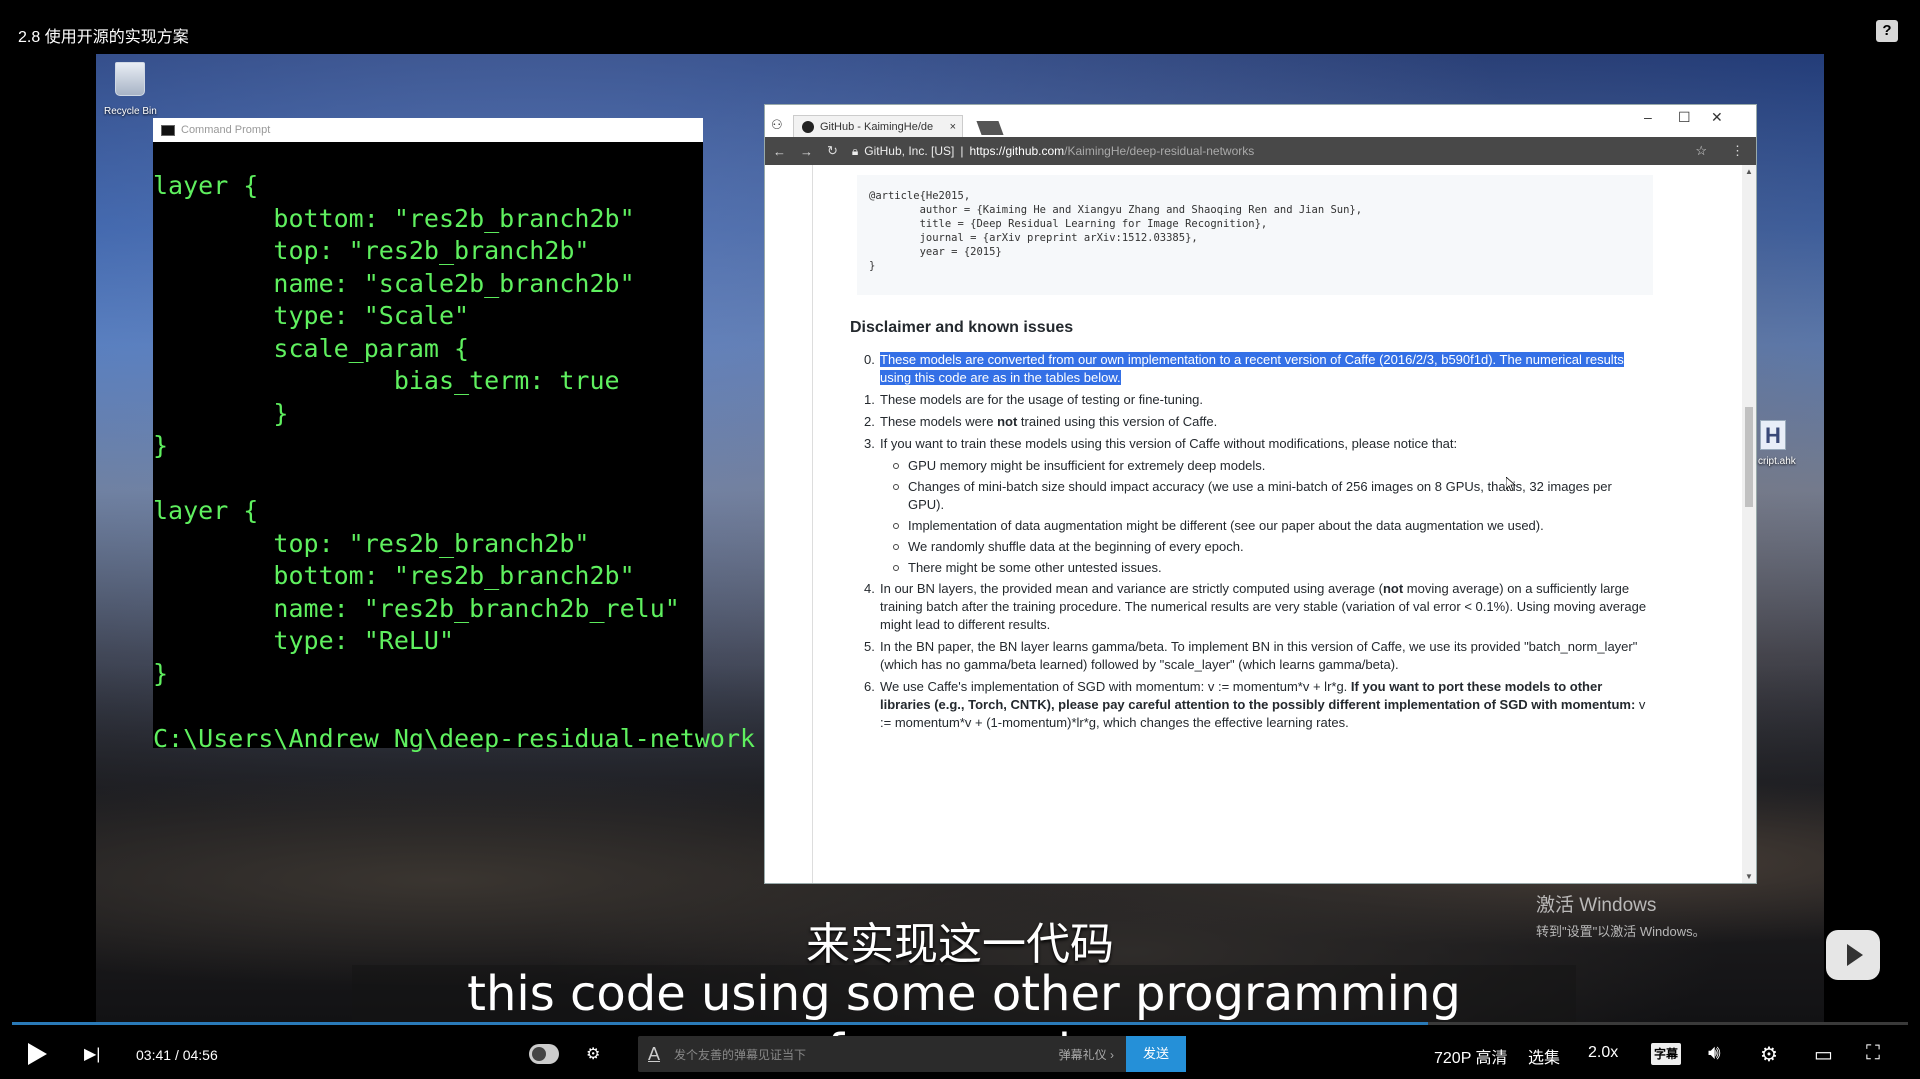 The width and height of the screenshot is (1920, 1079). What do you see at coordinates (168, 130) in the screenshot?
I see `cmd-icon` at bounding box center [168, 130].